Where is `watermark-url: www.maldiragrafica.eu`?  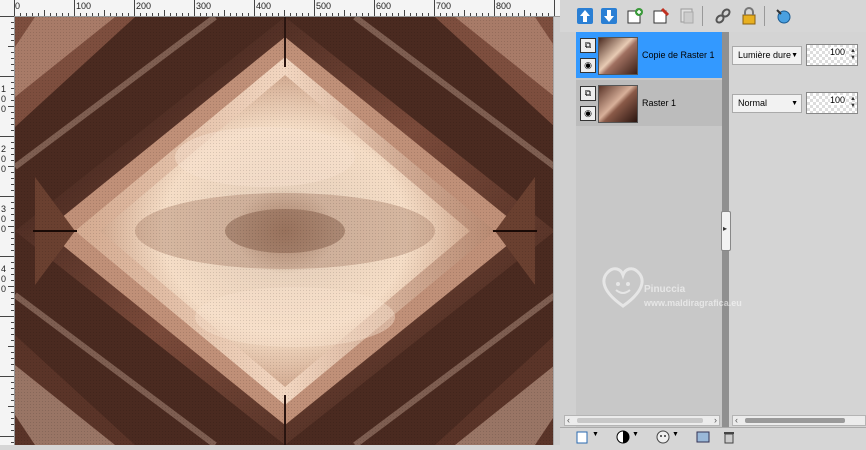 watermark-url: www.maldiragrafica.eu is located at coordinates (693, 303).